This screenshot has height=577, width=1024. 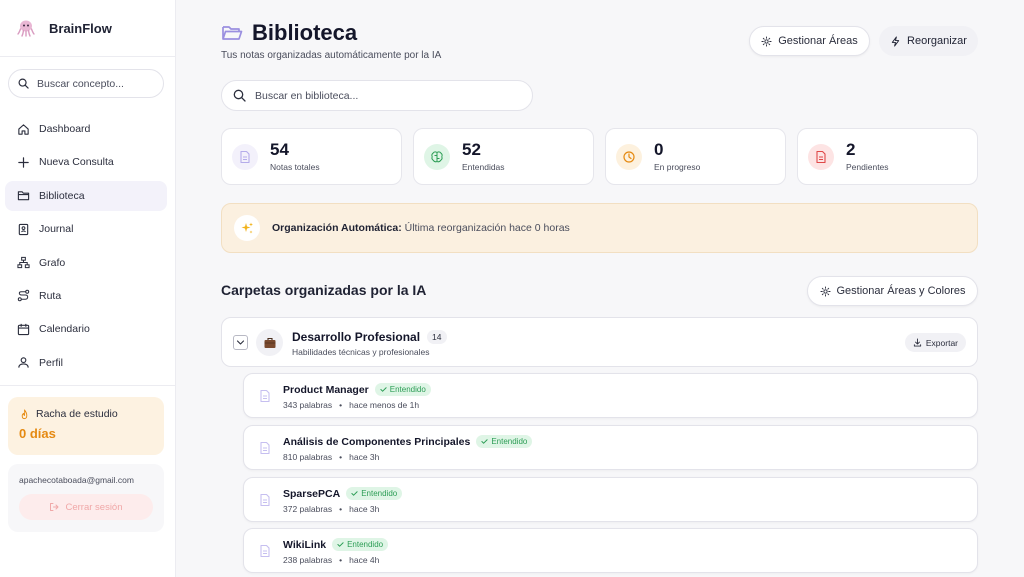 I want to click on chevron-down-icon, so click(x=240, y=342).